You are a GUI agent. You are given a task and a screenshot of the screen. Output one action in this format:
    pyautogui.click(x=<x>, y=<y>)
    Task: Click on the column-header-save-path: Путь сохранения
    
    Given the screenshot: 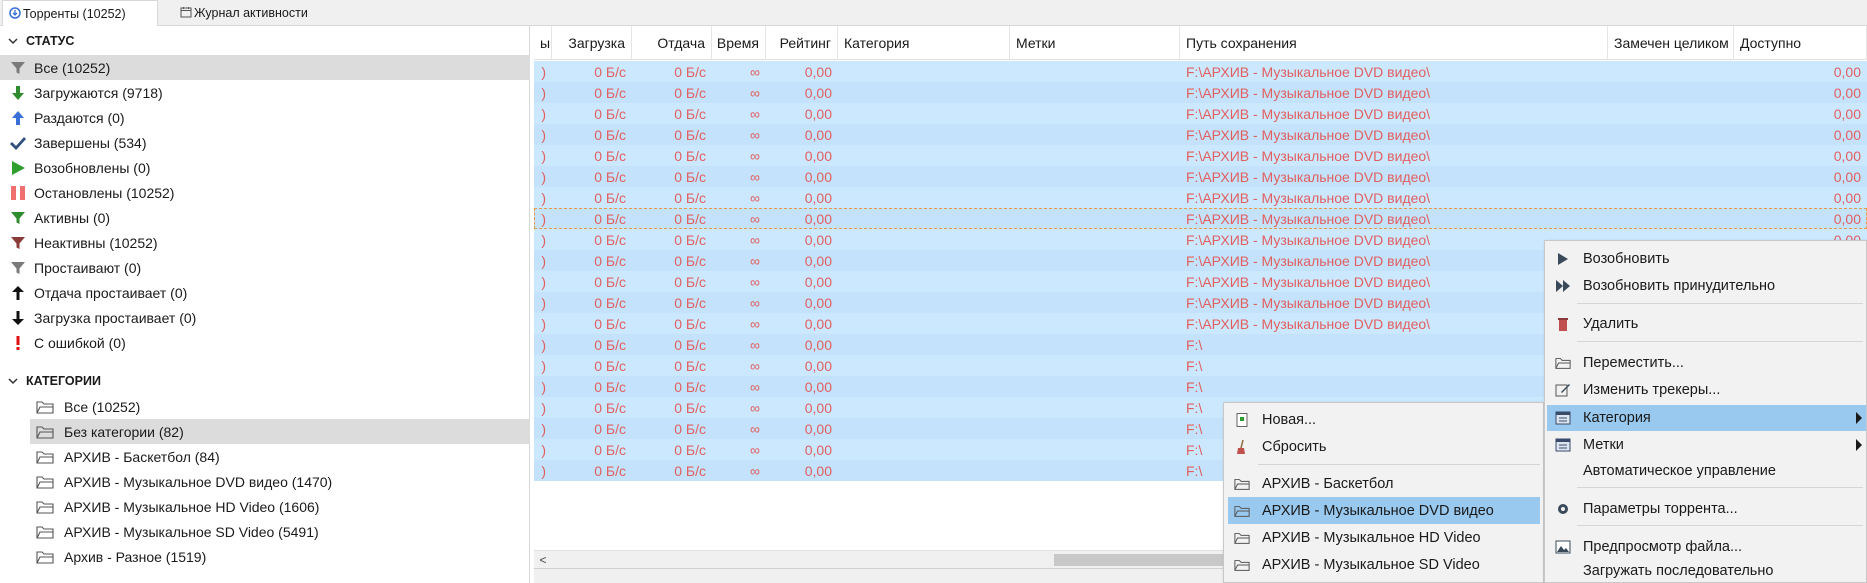 What is the action you would take?
    pyautogui.click(x=1394, y=43)
    